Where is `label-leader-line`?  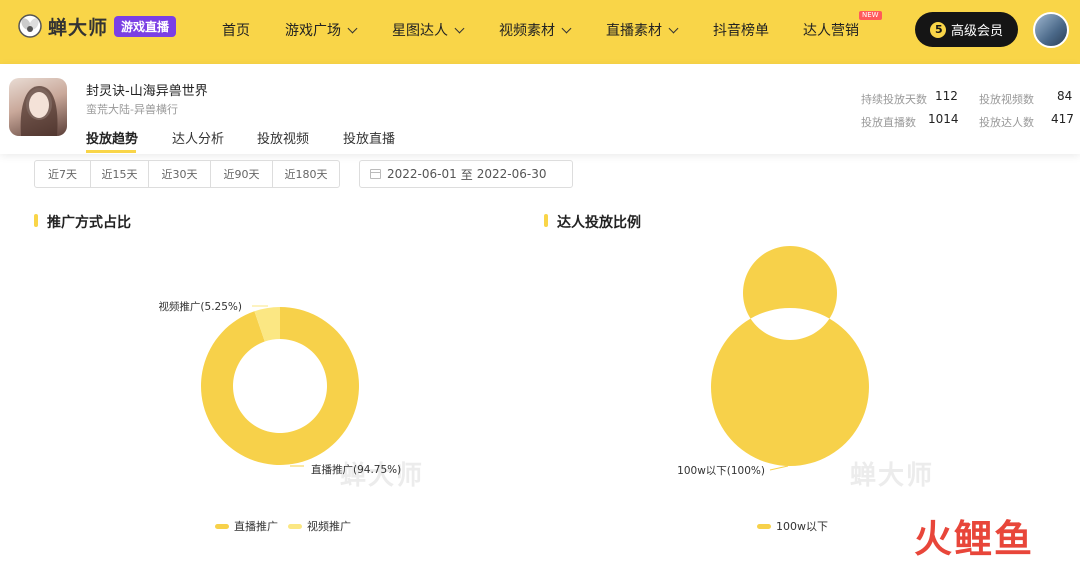 label-leader-line is located at coordinates (779, 468).